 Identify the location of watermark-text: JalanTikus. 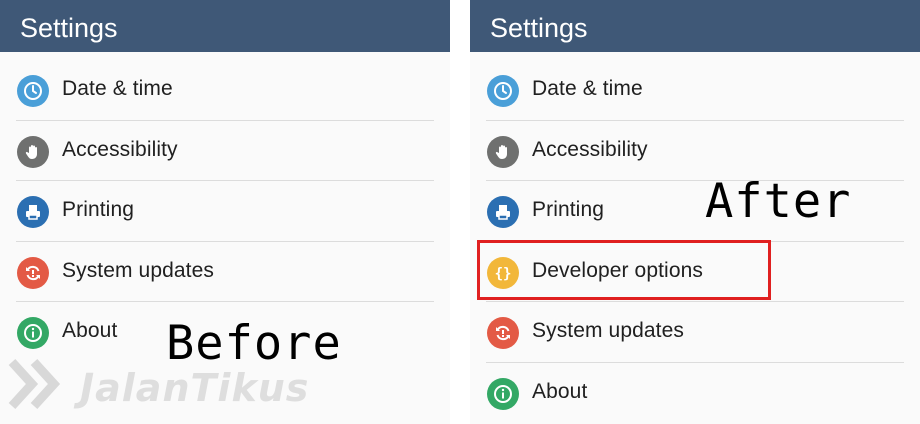
(195, 388).